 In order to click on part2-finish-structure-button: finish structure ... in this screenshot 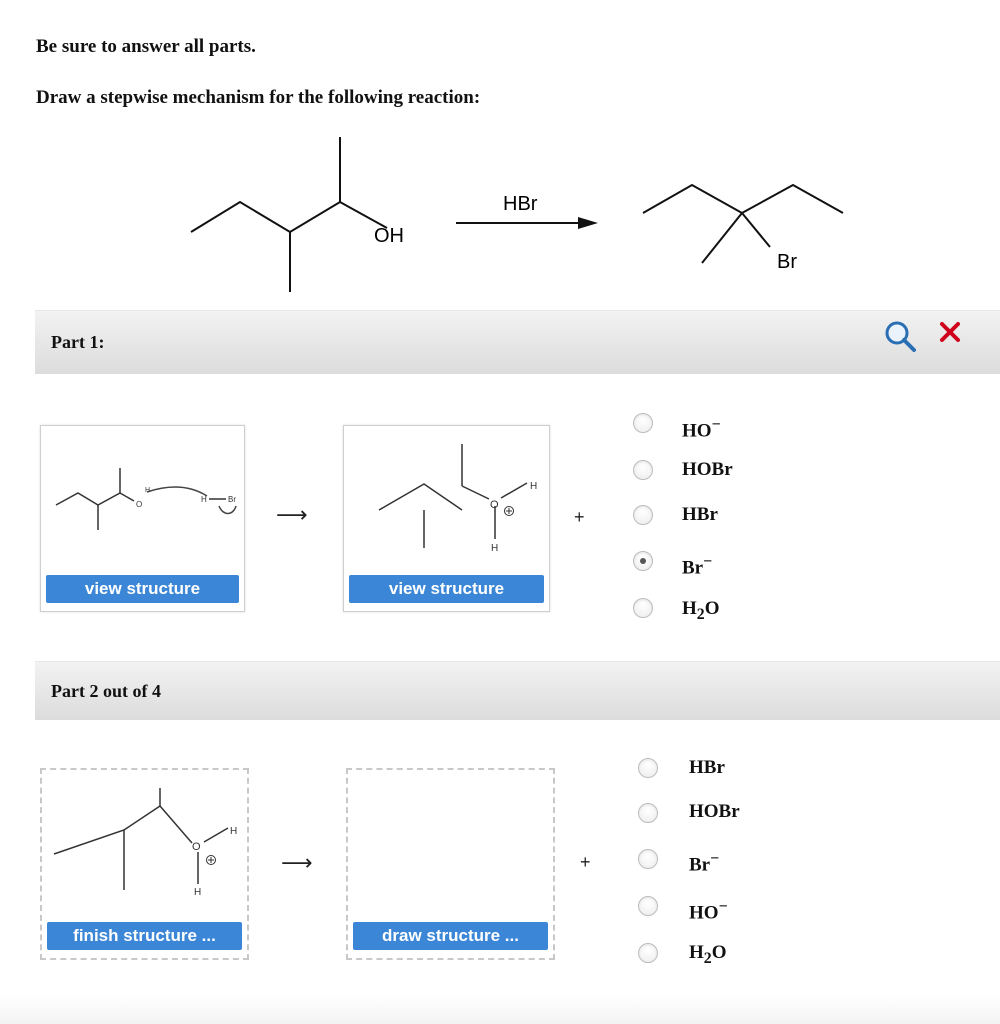, I will do `click(144, 936)`.